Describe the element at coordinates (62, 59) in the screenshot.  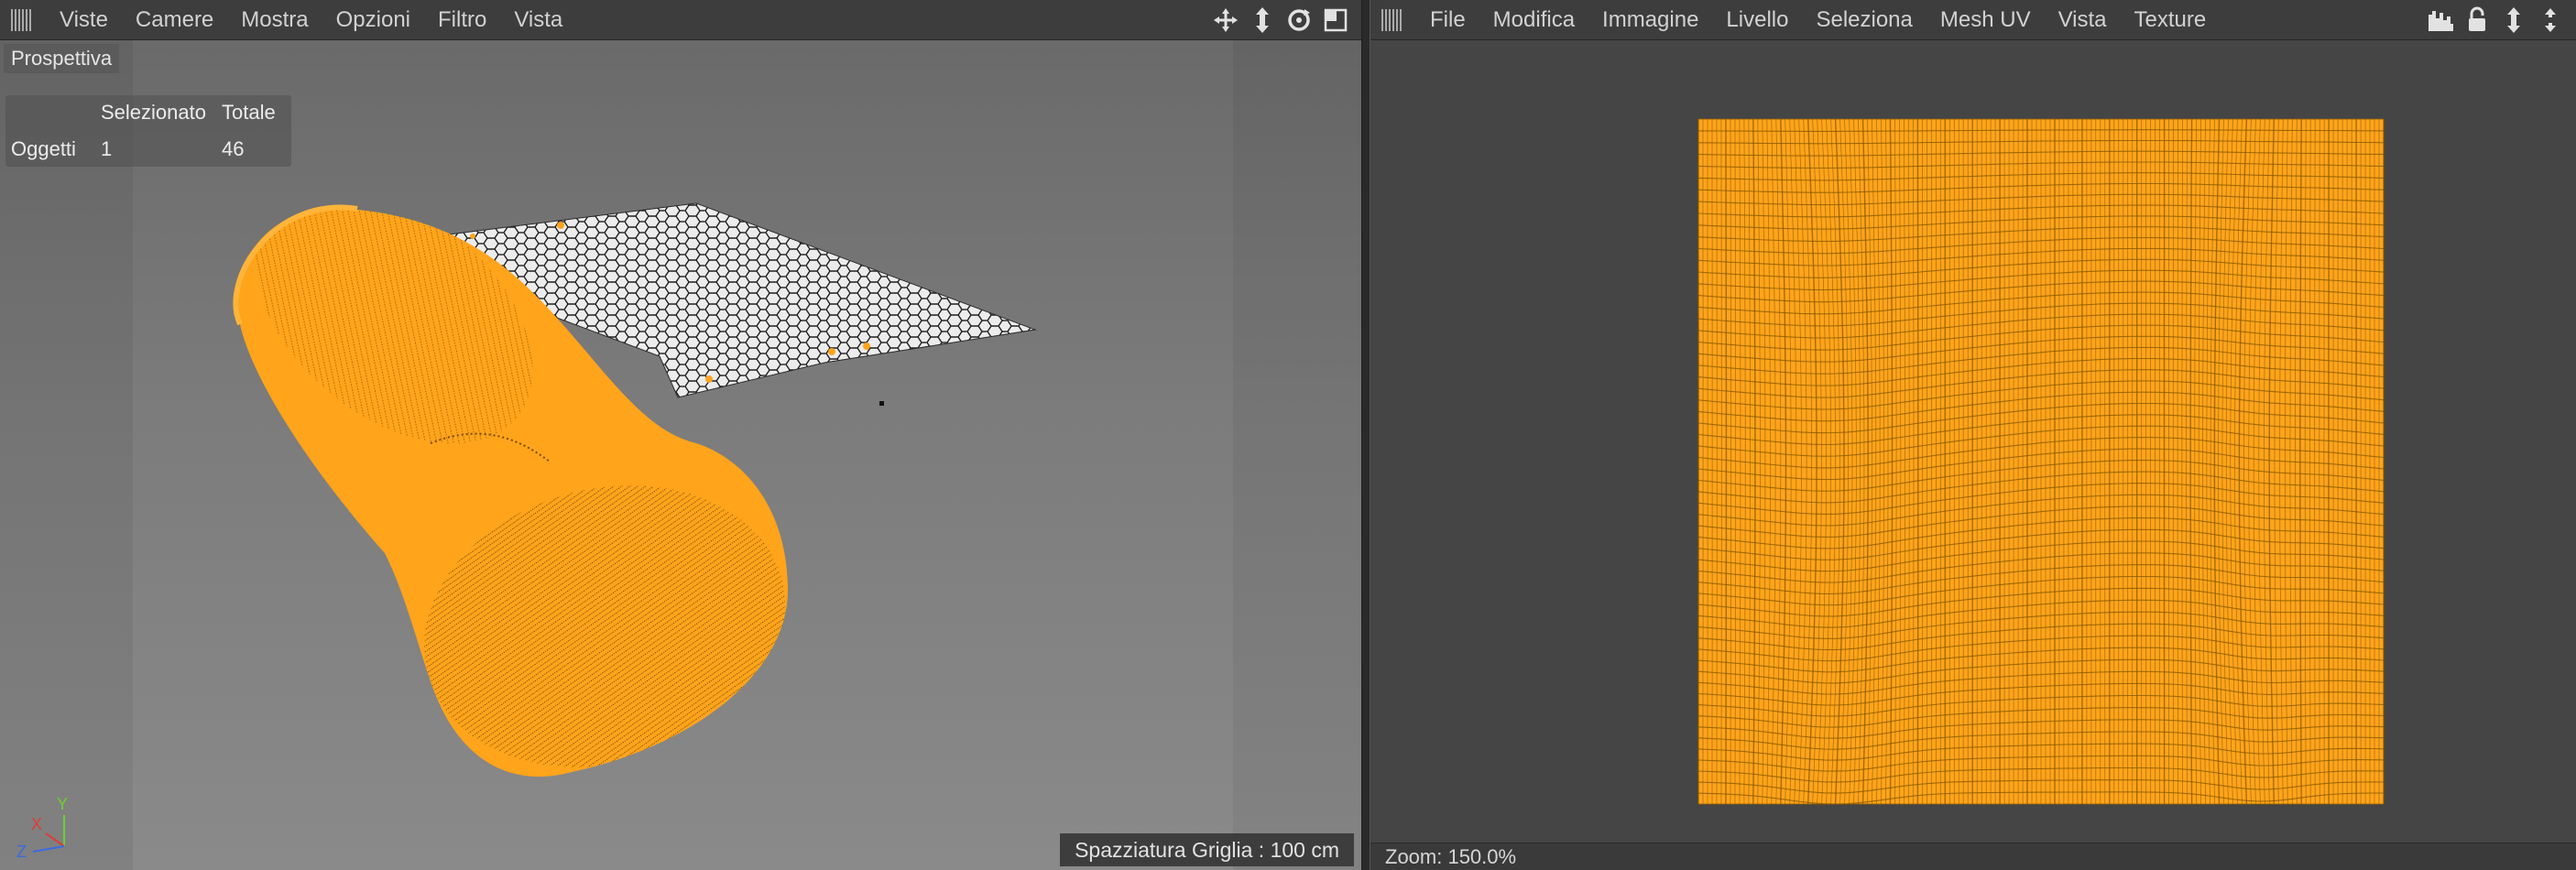
I see `view-mode-label: Prospettiva` at that location.